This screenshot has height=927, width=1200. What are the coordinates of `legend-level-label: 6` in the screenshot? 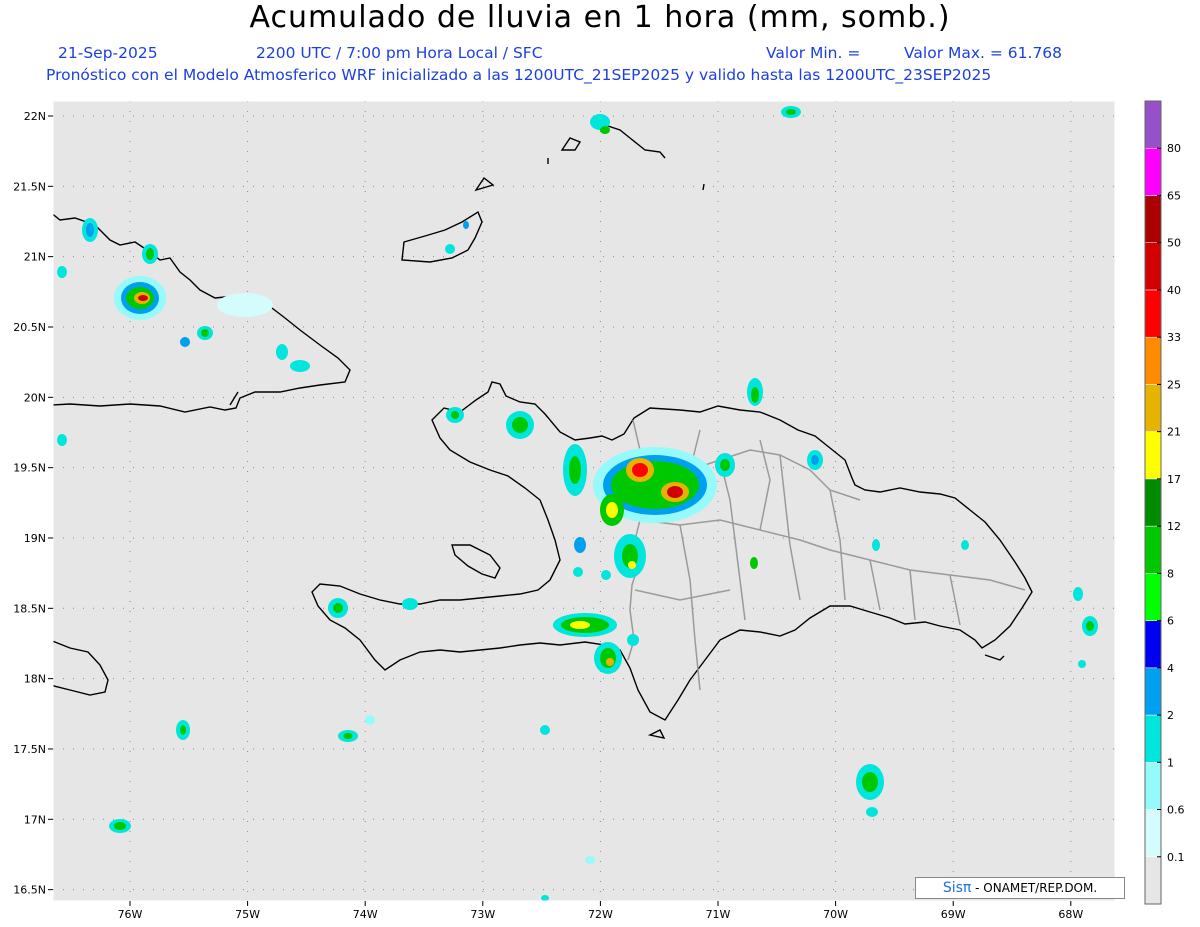 It's located at (1170, 621).